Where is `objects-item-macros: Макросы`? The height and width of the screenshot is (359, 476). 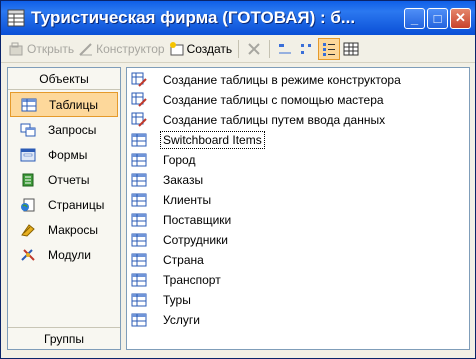 objects-item-macros: Макросы is located at coordinates (64, 229).